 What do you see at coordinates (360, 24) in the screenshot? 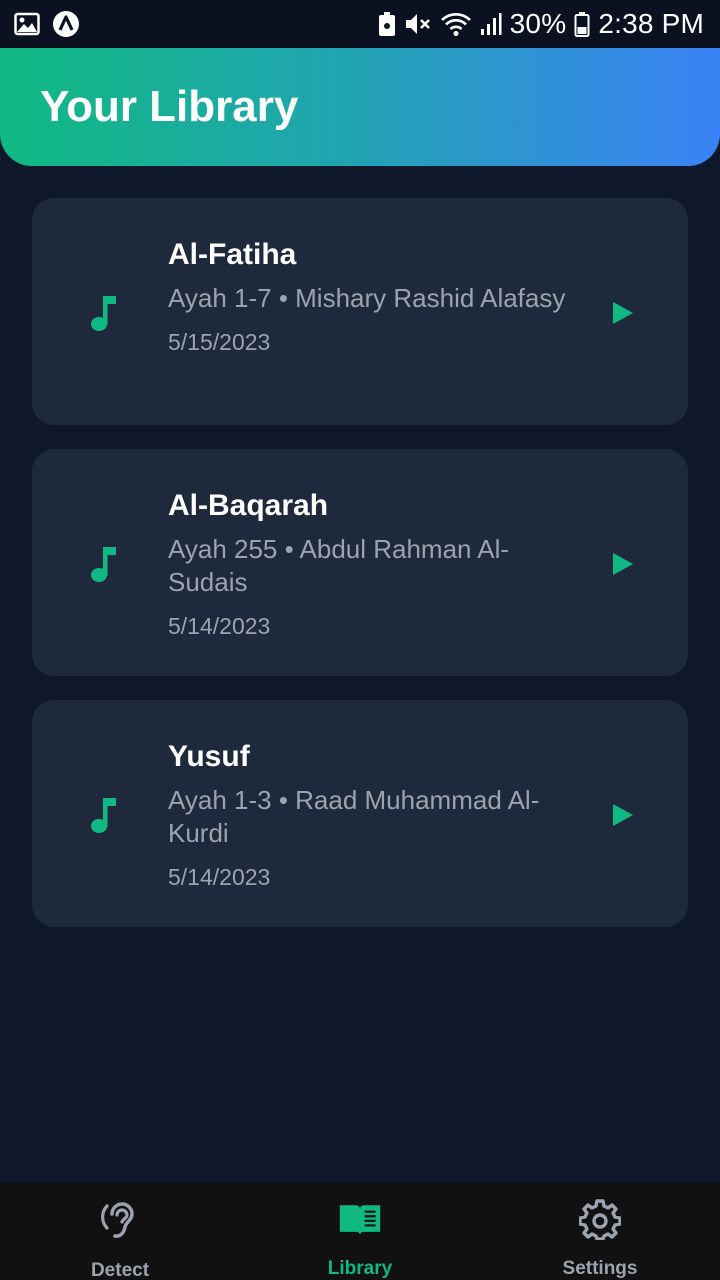
I see `status-bar: 30% 2:38 PM` at bounding box center [360, 24].